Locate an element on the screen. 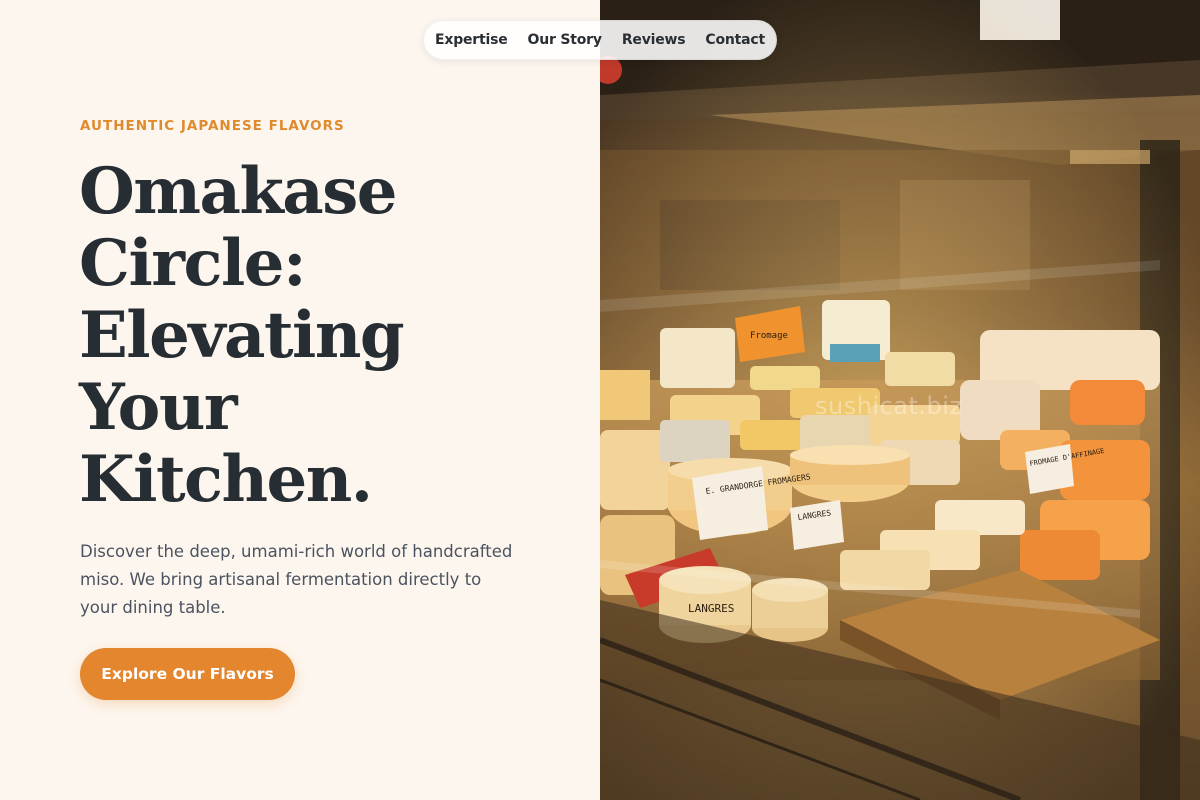  nav-link-our-story: Our Story is located at coordinates (565, 40).